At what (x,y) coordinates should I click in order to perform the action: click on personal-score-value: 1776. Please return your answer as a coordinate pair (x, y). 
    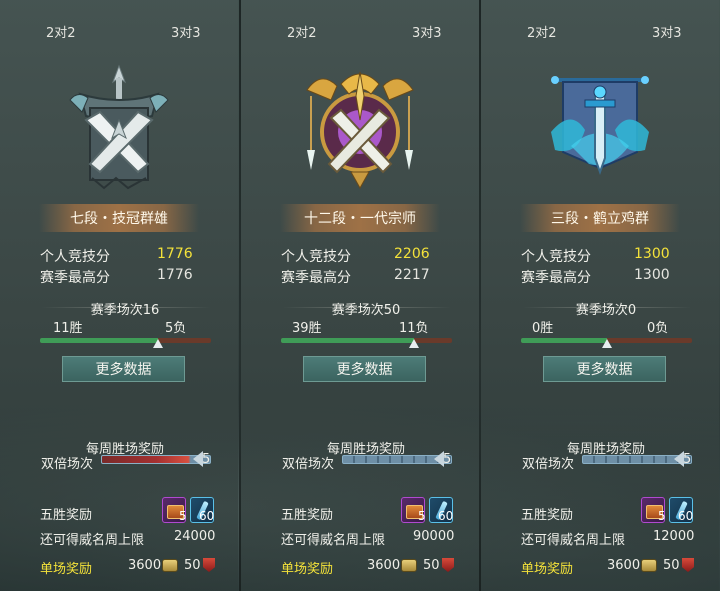
    Looking at the image, I should click on (175, 254).